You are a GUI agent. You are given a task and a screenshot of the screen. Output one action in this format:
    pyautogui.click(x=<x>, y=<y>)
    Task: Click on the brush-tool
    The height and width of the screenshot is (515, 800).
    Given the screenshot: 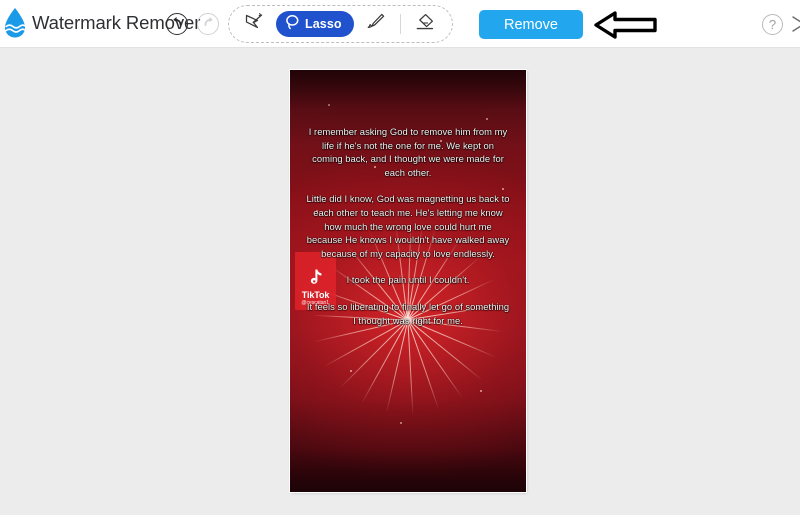 What is the action you would take?
    pyautogui.click(x=376, y=24)
    